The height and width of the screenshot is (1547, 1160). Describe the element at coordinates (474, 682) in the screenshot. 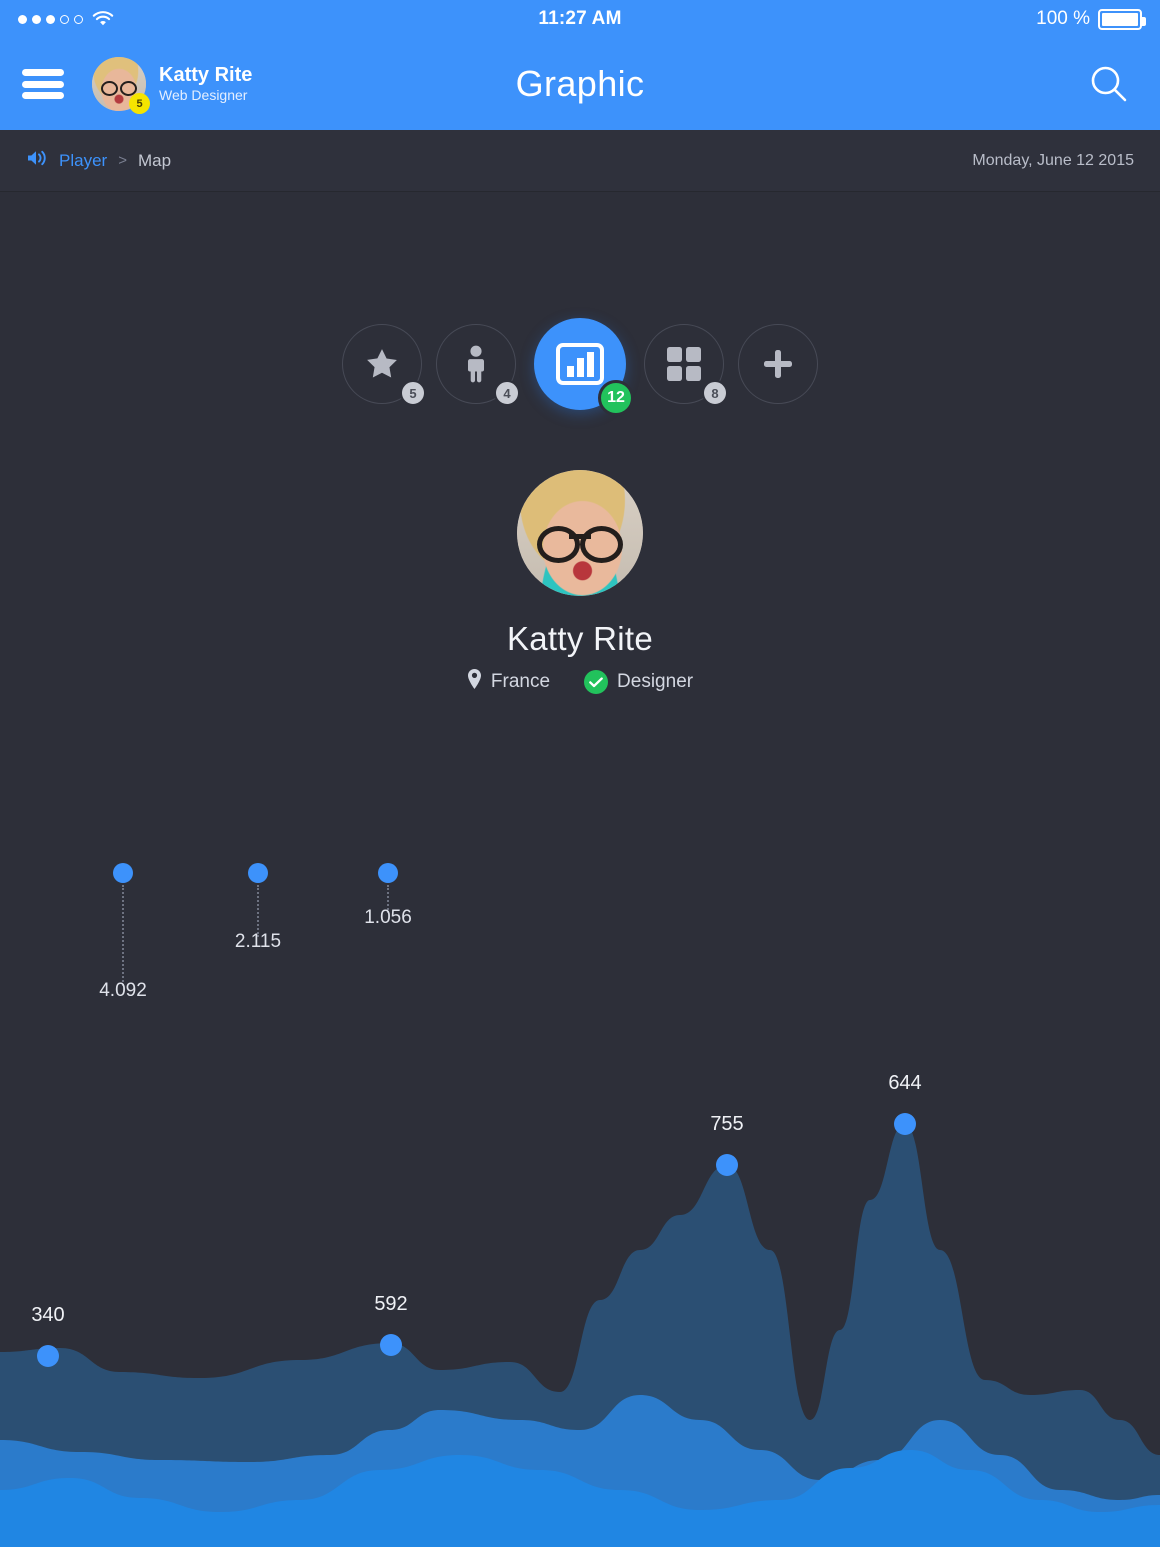

I see `location-pin-icon` at that location.